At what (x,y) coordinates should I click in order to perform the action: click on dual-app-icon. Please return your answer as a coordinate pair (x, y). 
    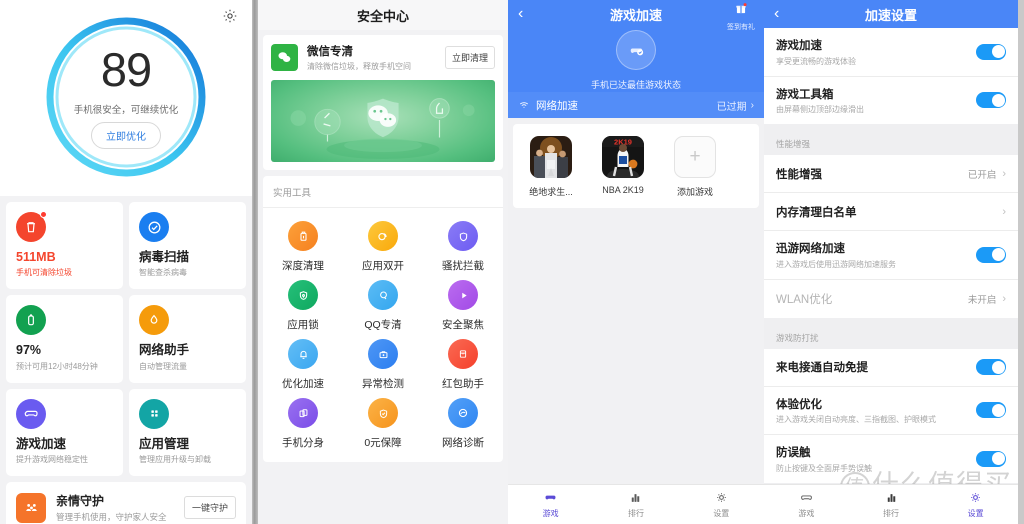
    Looking at the image, I should click on (383, 236).